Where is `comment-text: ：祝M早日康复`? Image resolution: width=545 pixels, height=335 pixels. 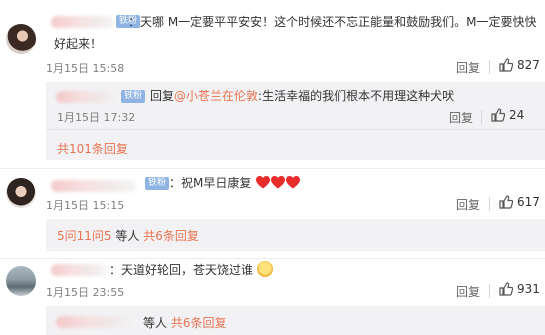
comment-text: ：祝M早日康复 is located at coordinates (235, 183).